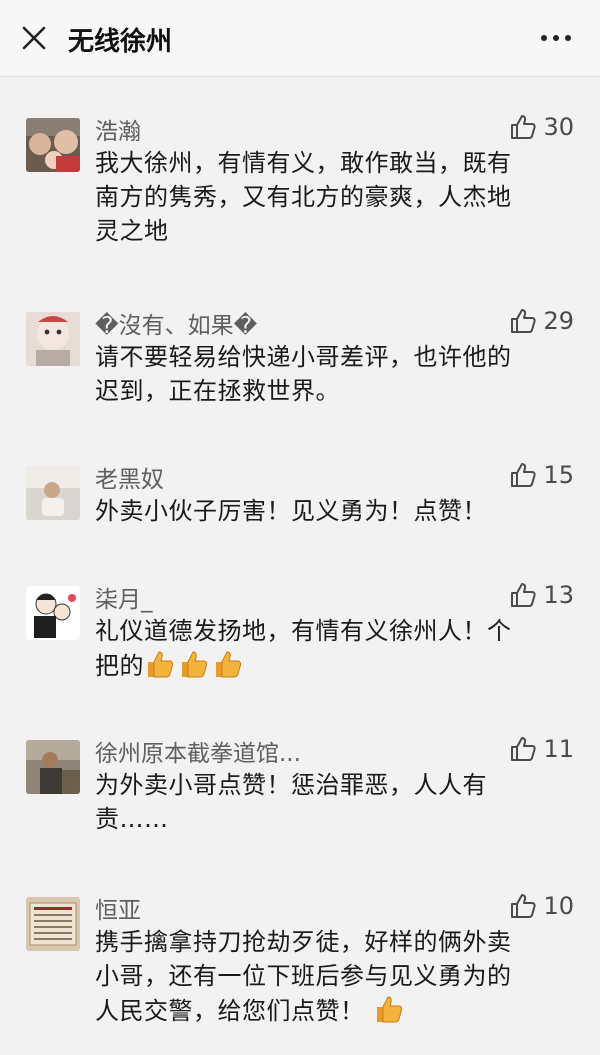 The height and width of the screenshot is (1055, 600). I want to click on like-count: 11, so click(558, 749).